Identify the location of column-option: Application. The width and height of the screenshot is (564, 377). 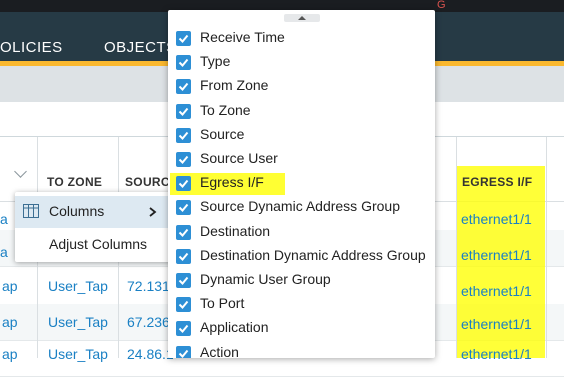
(301, 329).